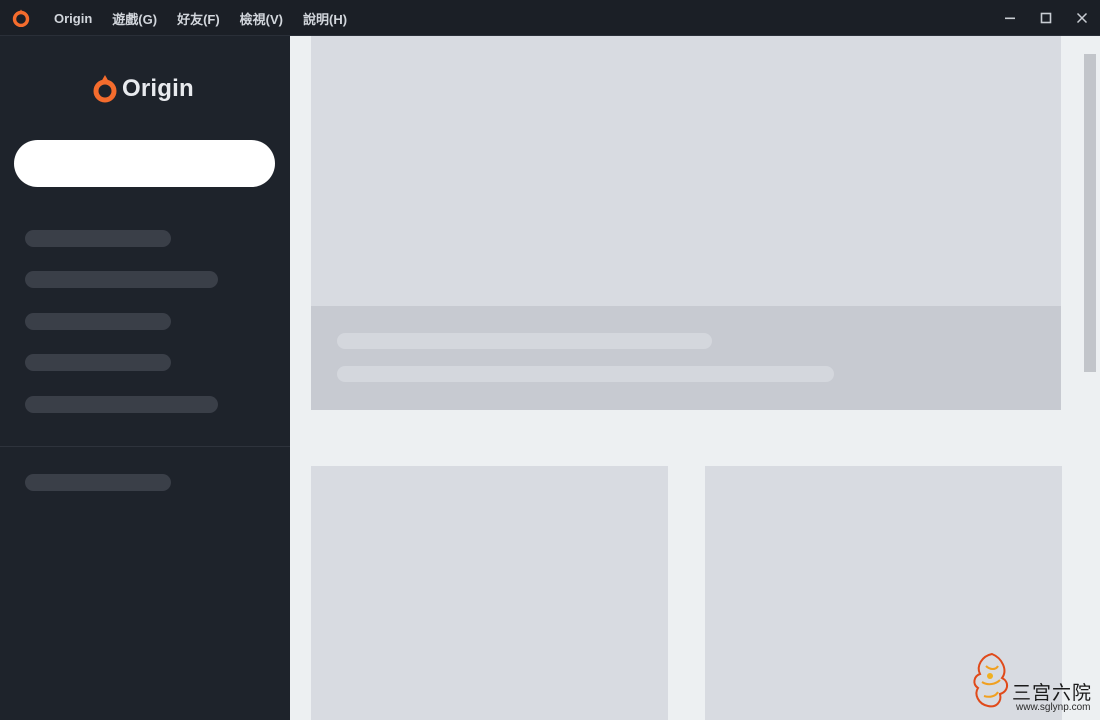  Describe the element at coordinates (144, 163) in the screenshot. I see `search-input` at that location.